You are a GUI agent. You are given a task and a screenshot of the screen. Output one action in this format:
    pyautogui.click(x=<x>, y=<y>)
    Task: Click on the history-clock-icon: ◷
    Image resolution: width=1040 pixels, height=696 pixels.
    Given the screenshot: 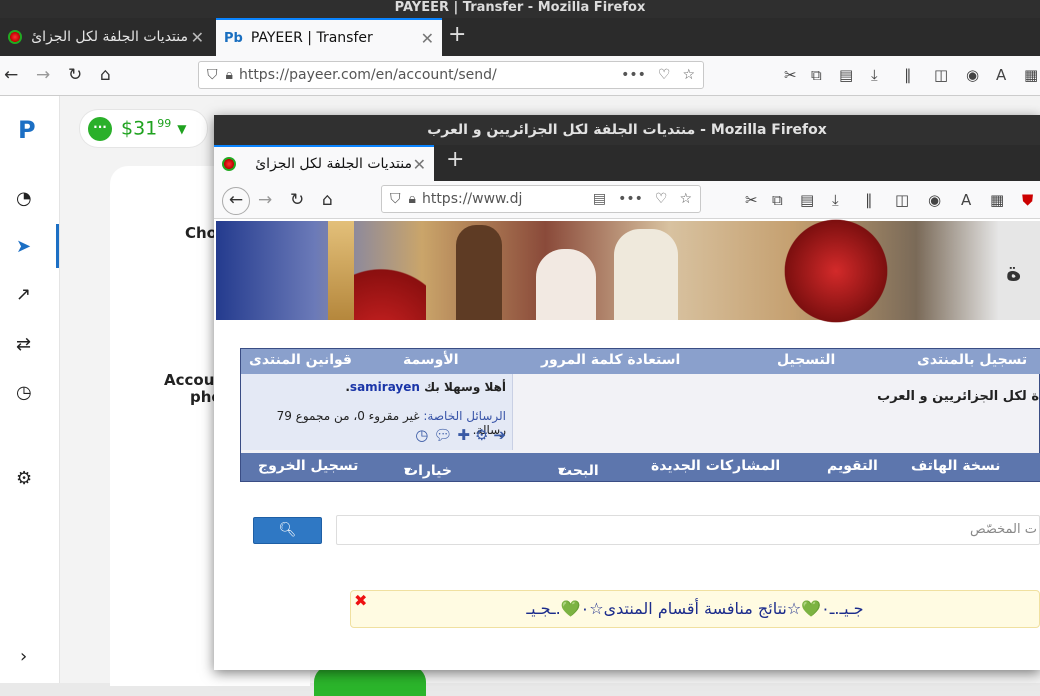 What is the action you would take?
    pyautogui.click(x=24, y=392)
    